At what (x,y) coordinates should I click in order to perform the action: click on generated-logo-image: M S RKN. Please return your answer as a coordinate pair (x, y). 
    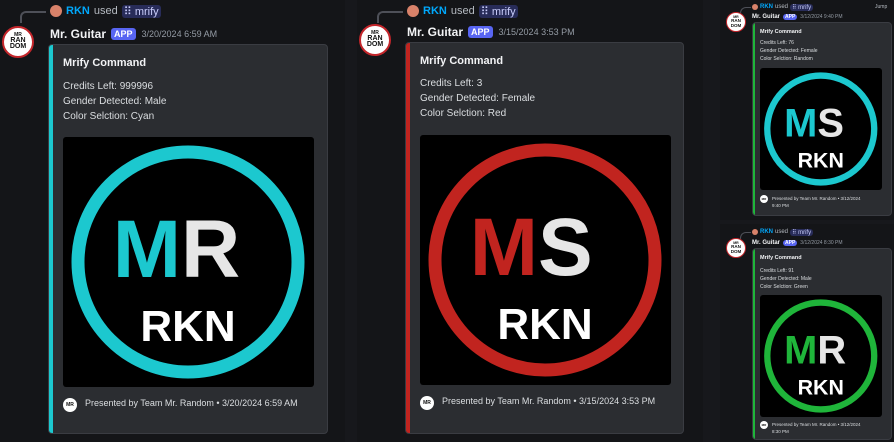
    Looking at the image, I should click on (821, 129).